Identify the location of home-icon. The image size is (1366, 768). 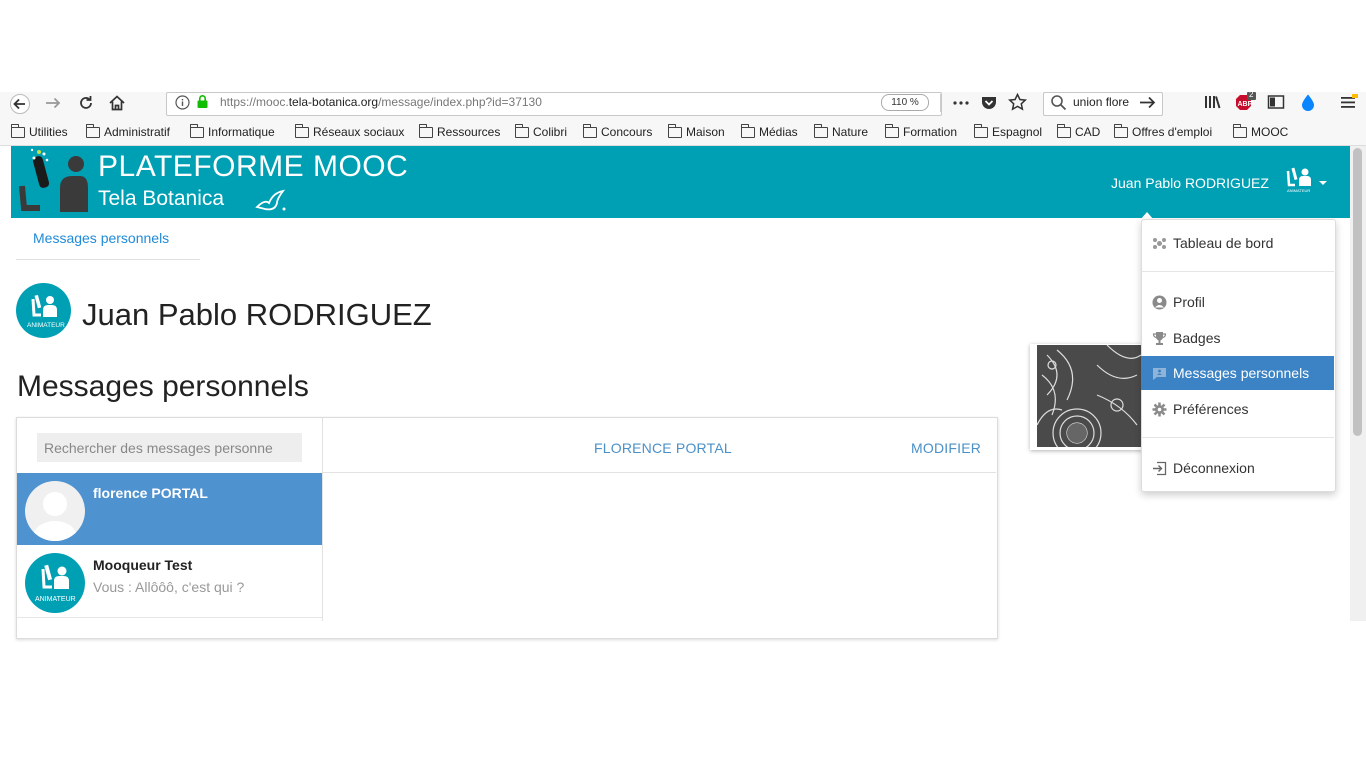
(117, 103).